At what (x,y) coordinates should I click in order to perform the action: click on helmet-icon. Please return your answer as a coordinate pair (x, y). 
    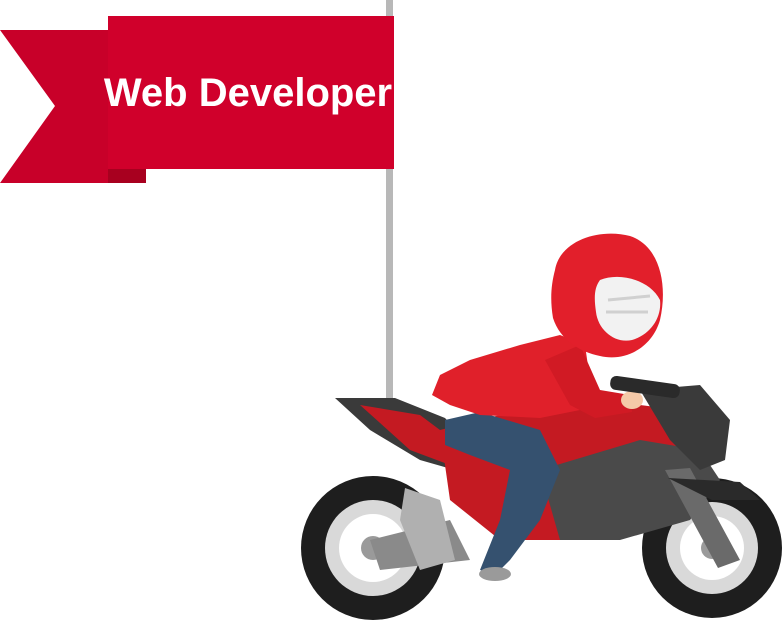
    Looking at the image, I should click on (607, 295).